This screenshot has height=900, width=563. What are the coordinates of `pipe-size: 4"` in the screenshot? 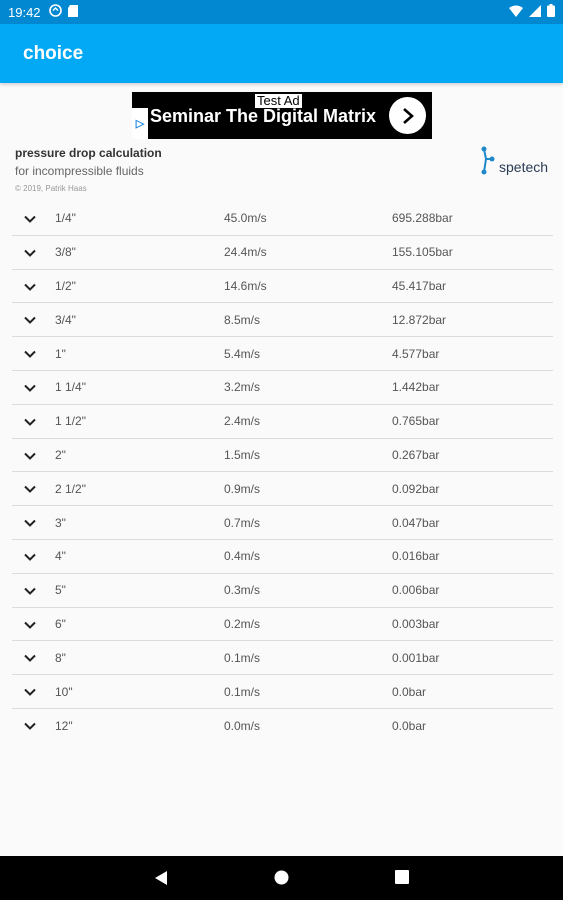 It's located at (60, 556).